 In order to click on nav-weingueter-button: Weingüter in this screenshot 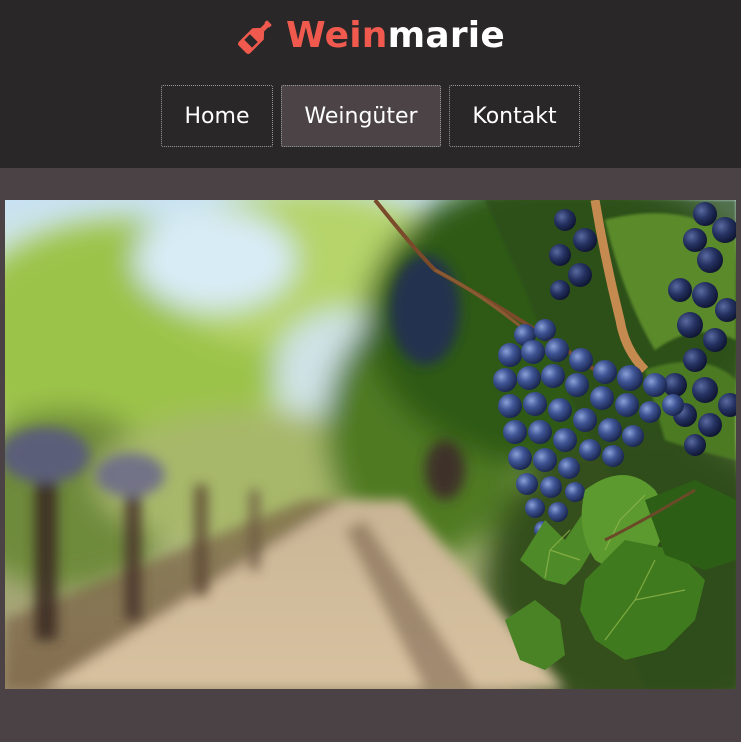, I will do `click(361, 116)`.